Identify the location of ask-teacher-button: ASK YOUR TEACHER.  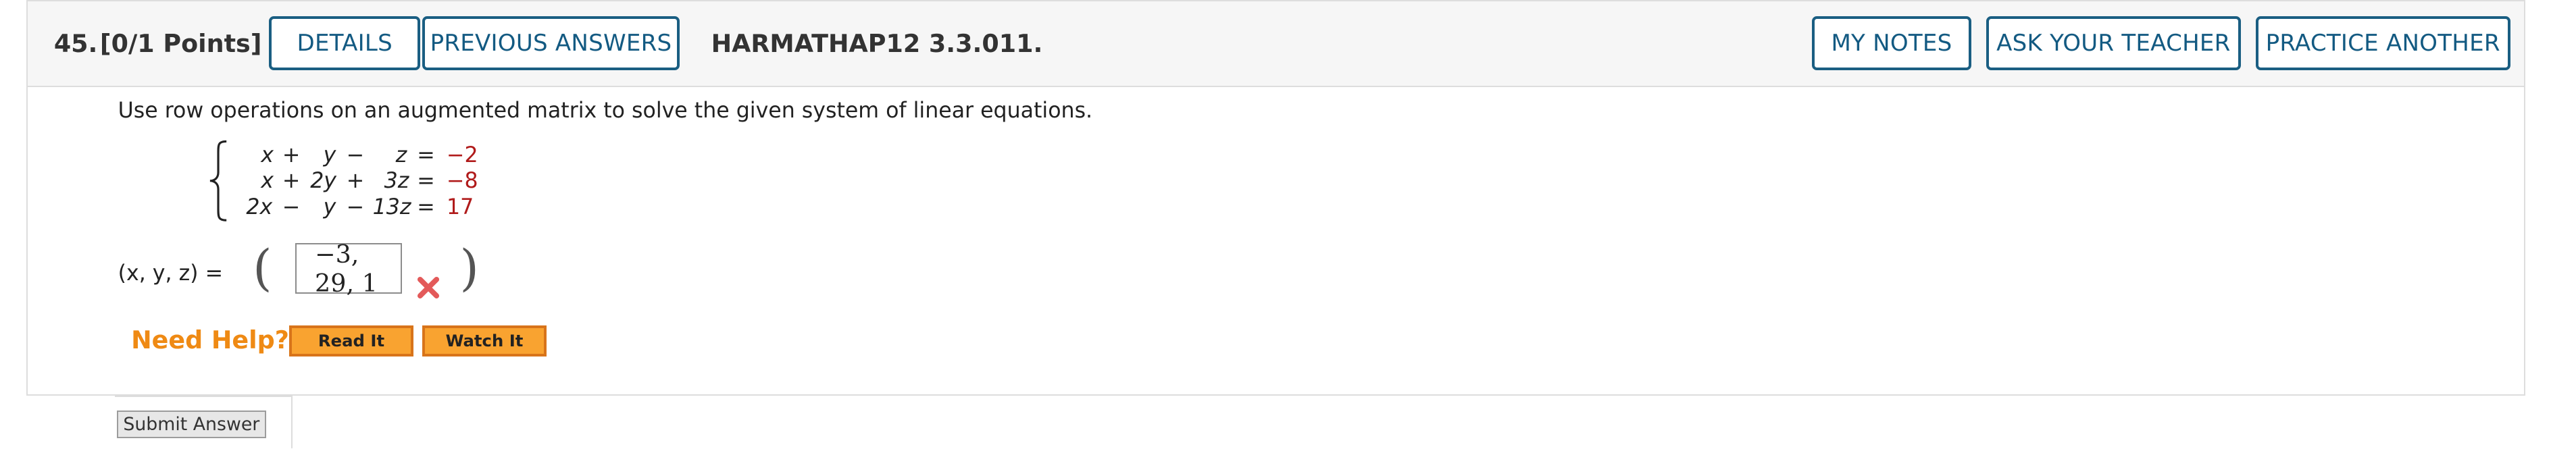
(2113, 43).